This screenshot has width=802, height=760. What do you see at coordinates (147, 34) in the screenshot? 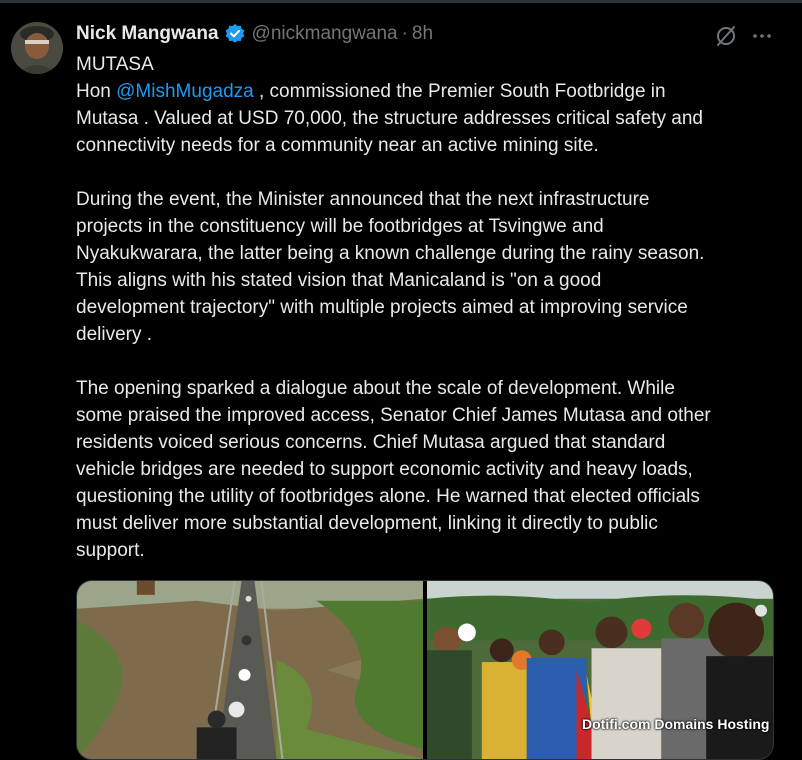
I see `display-name: Nick Mangwana` at bounding box center [147, 34].